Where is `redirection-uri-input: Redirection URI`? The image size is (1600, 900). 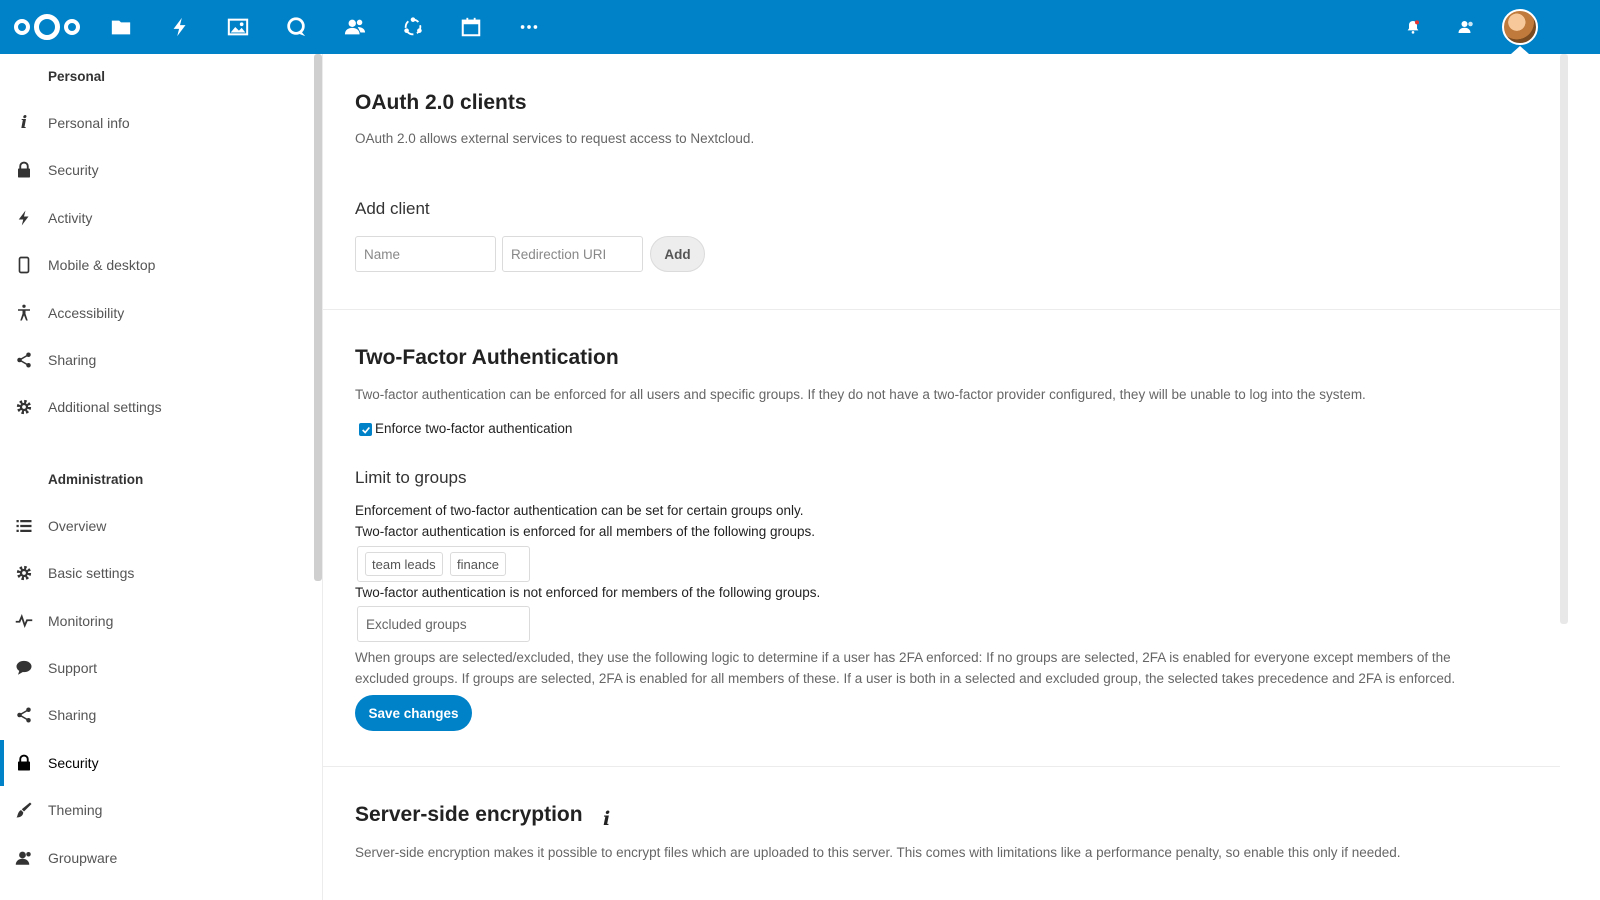 redirection-uri-input: Redirection URI is located at coordinates (572, 254).